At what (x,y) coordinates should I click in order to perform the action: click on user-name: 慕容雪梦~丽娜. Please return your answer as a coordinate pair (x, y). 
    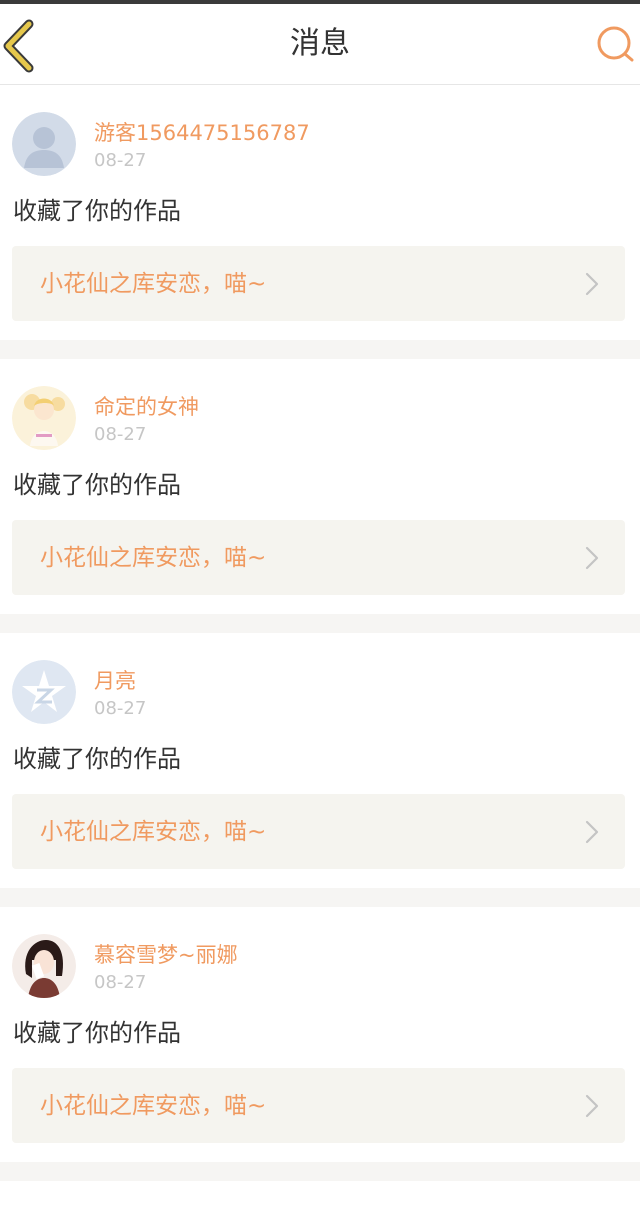
    Looking at the image, I should click on (166, 955).